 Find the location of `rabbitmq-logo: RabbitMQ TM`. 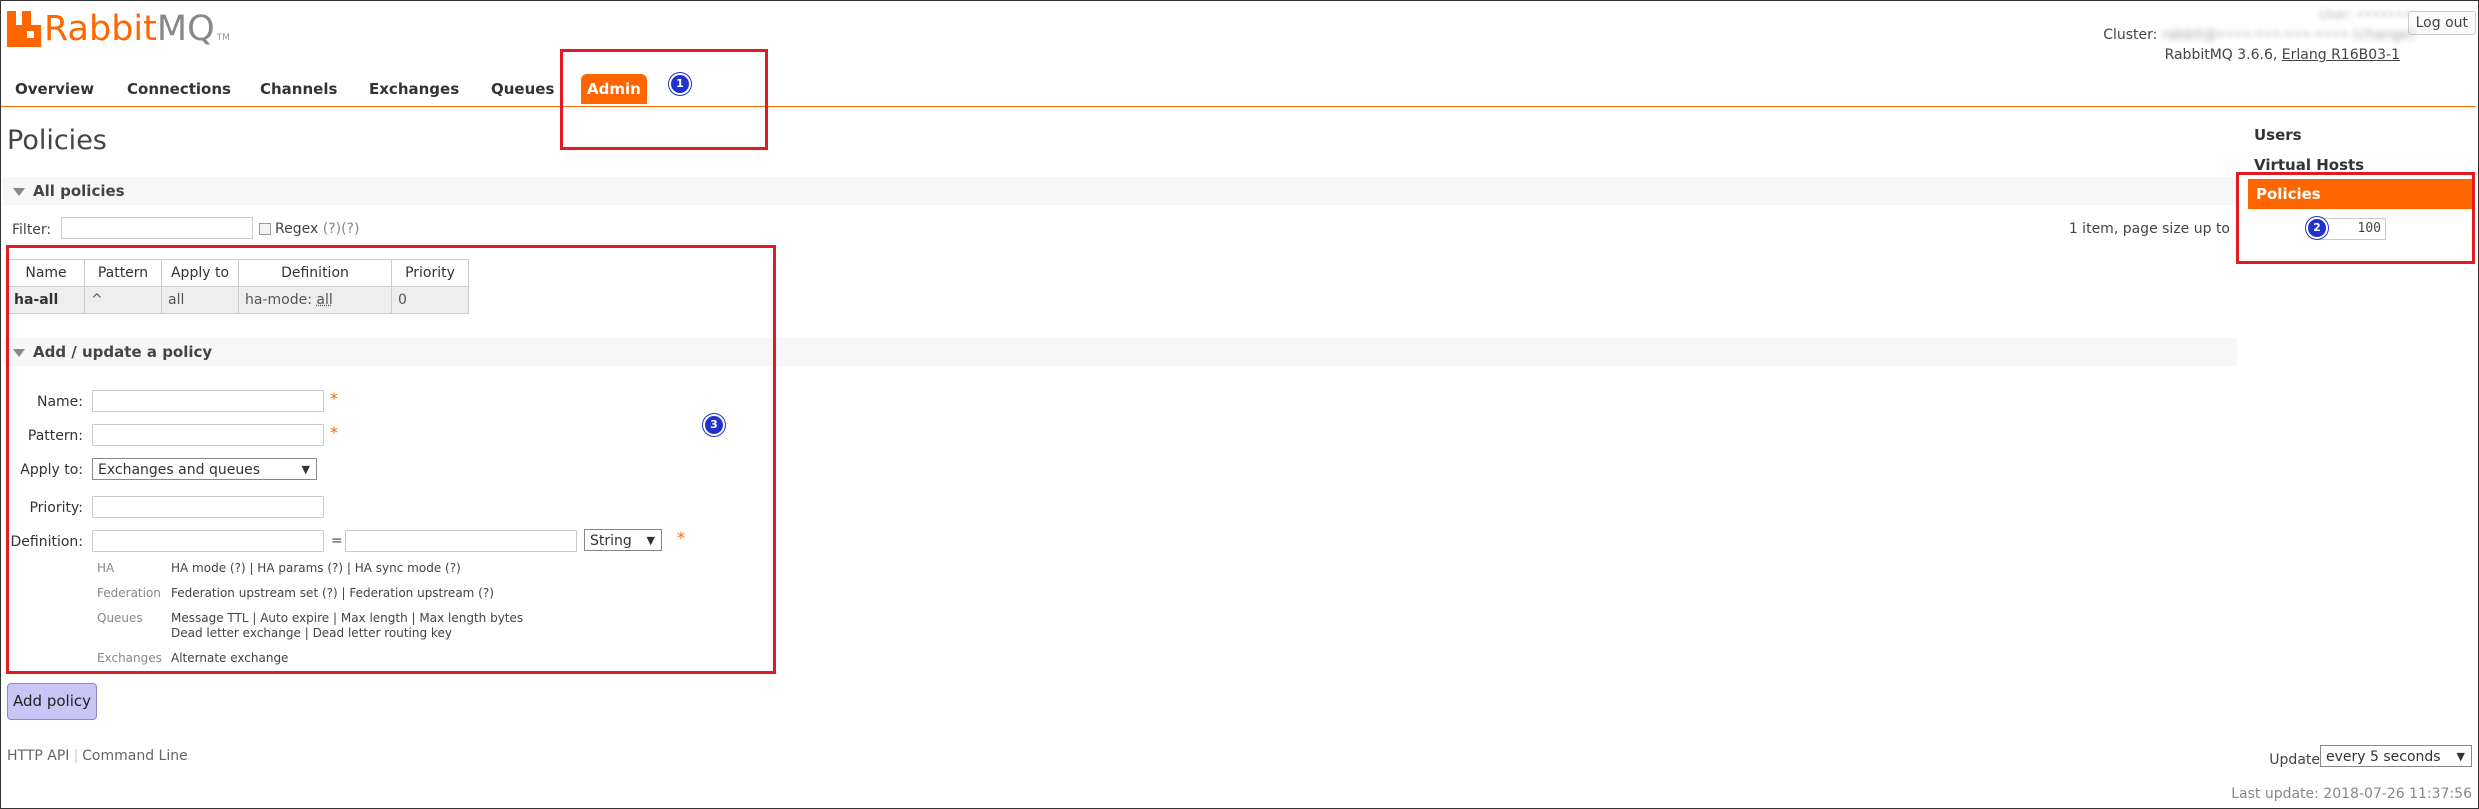

rabbitmq-logo: RabbitMQ TM is located at coordinates (118, 29).